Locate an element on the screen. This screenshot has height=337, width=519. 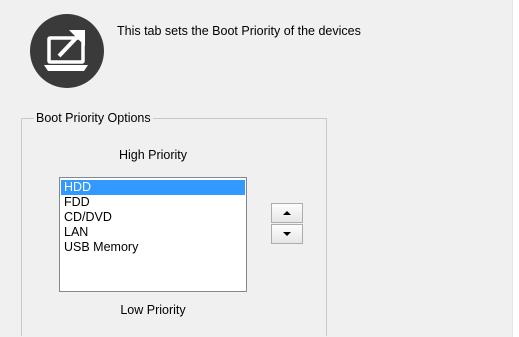
move-down-button is located at coordinates (287, 234).